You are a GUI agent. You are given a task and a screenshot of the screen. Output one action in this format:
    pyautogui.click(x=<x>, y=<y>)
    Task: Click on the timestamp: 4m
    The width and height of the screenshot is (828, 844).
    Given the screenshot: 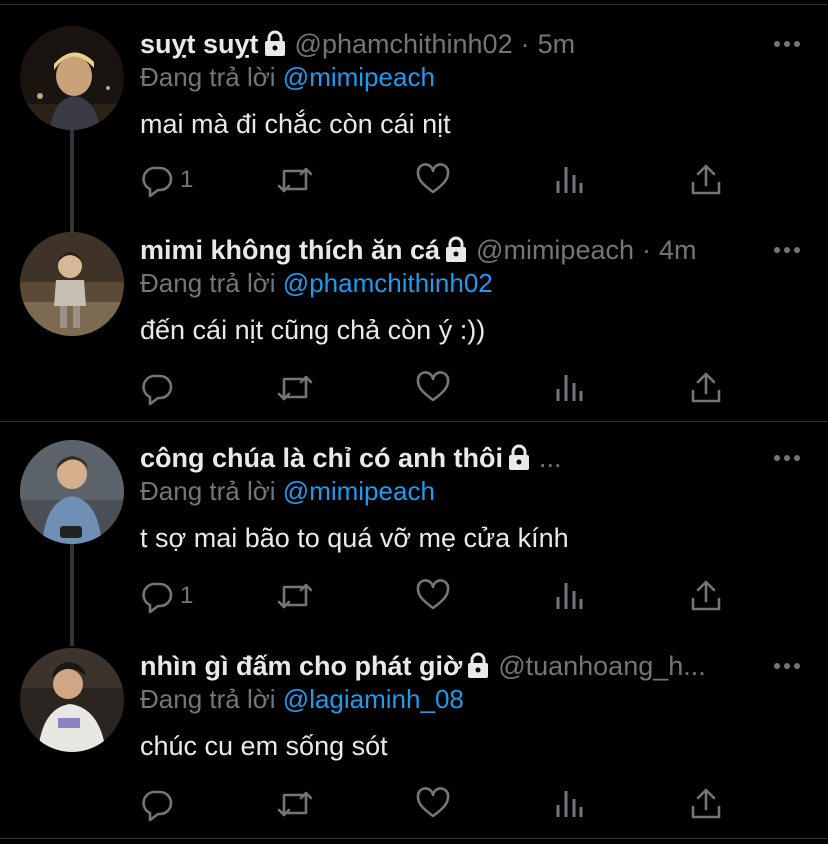 What is the action you would take?
    pyautogui.click(x=678, y=250)
    